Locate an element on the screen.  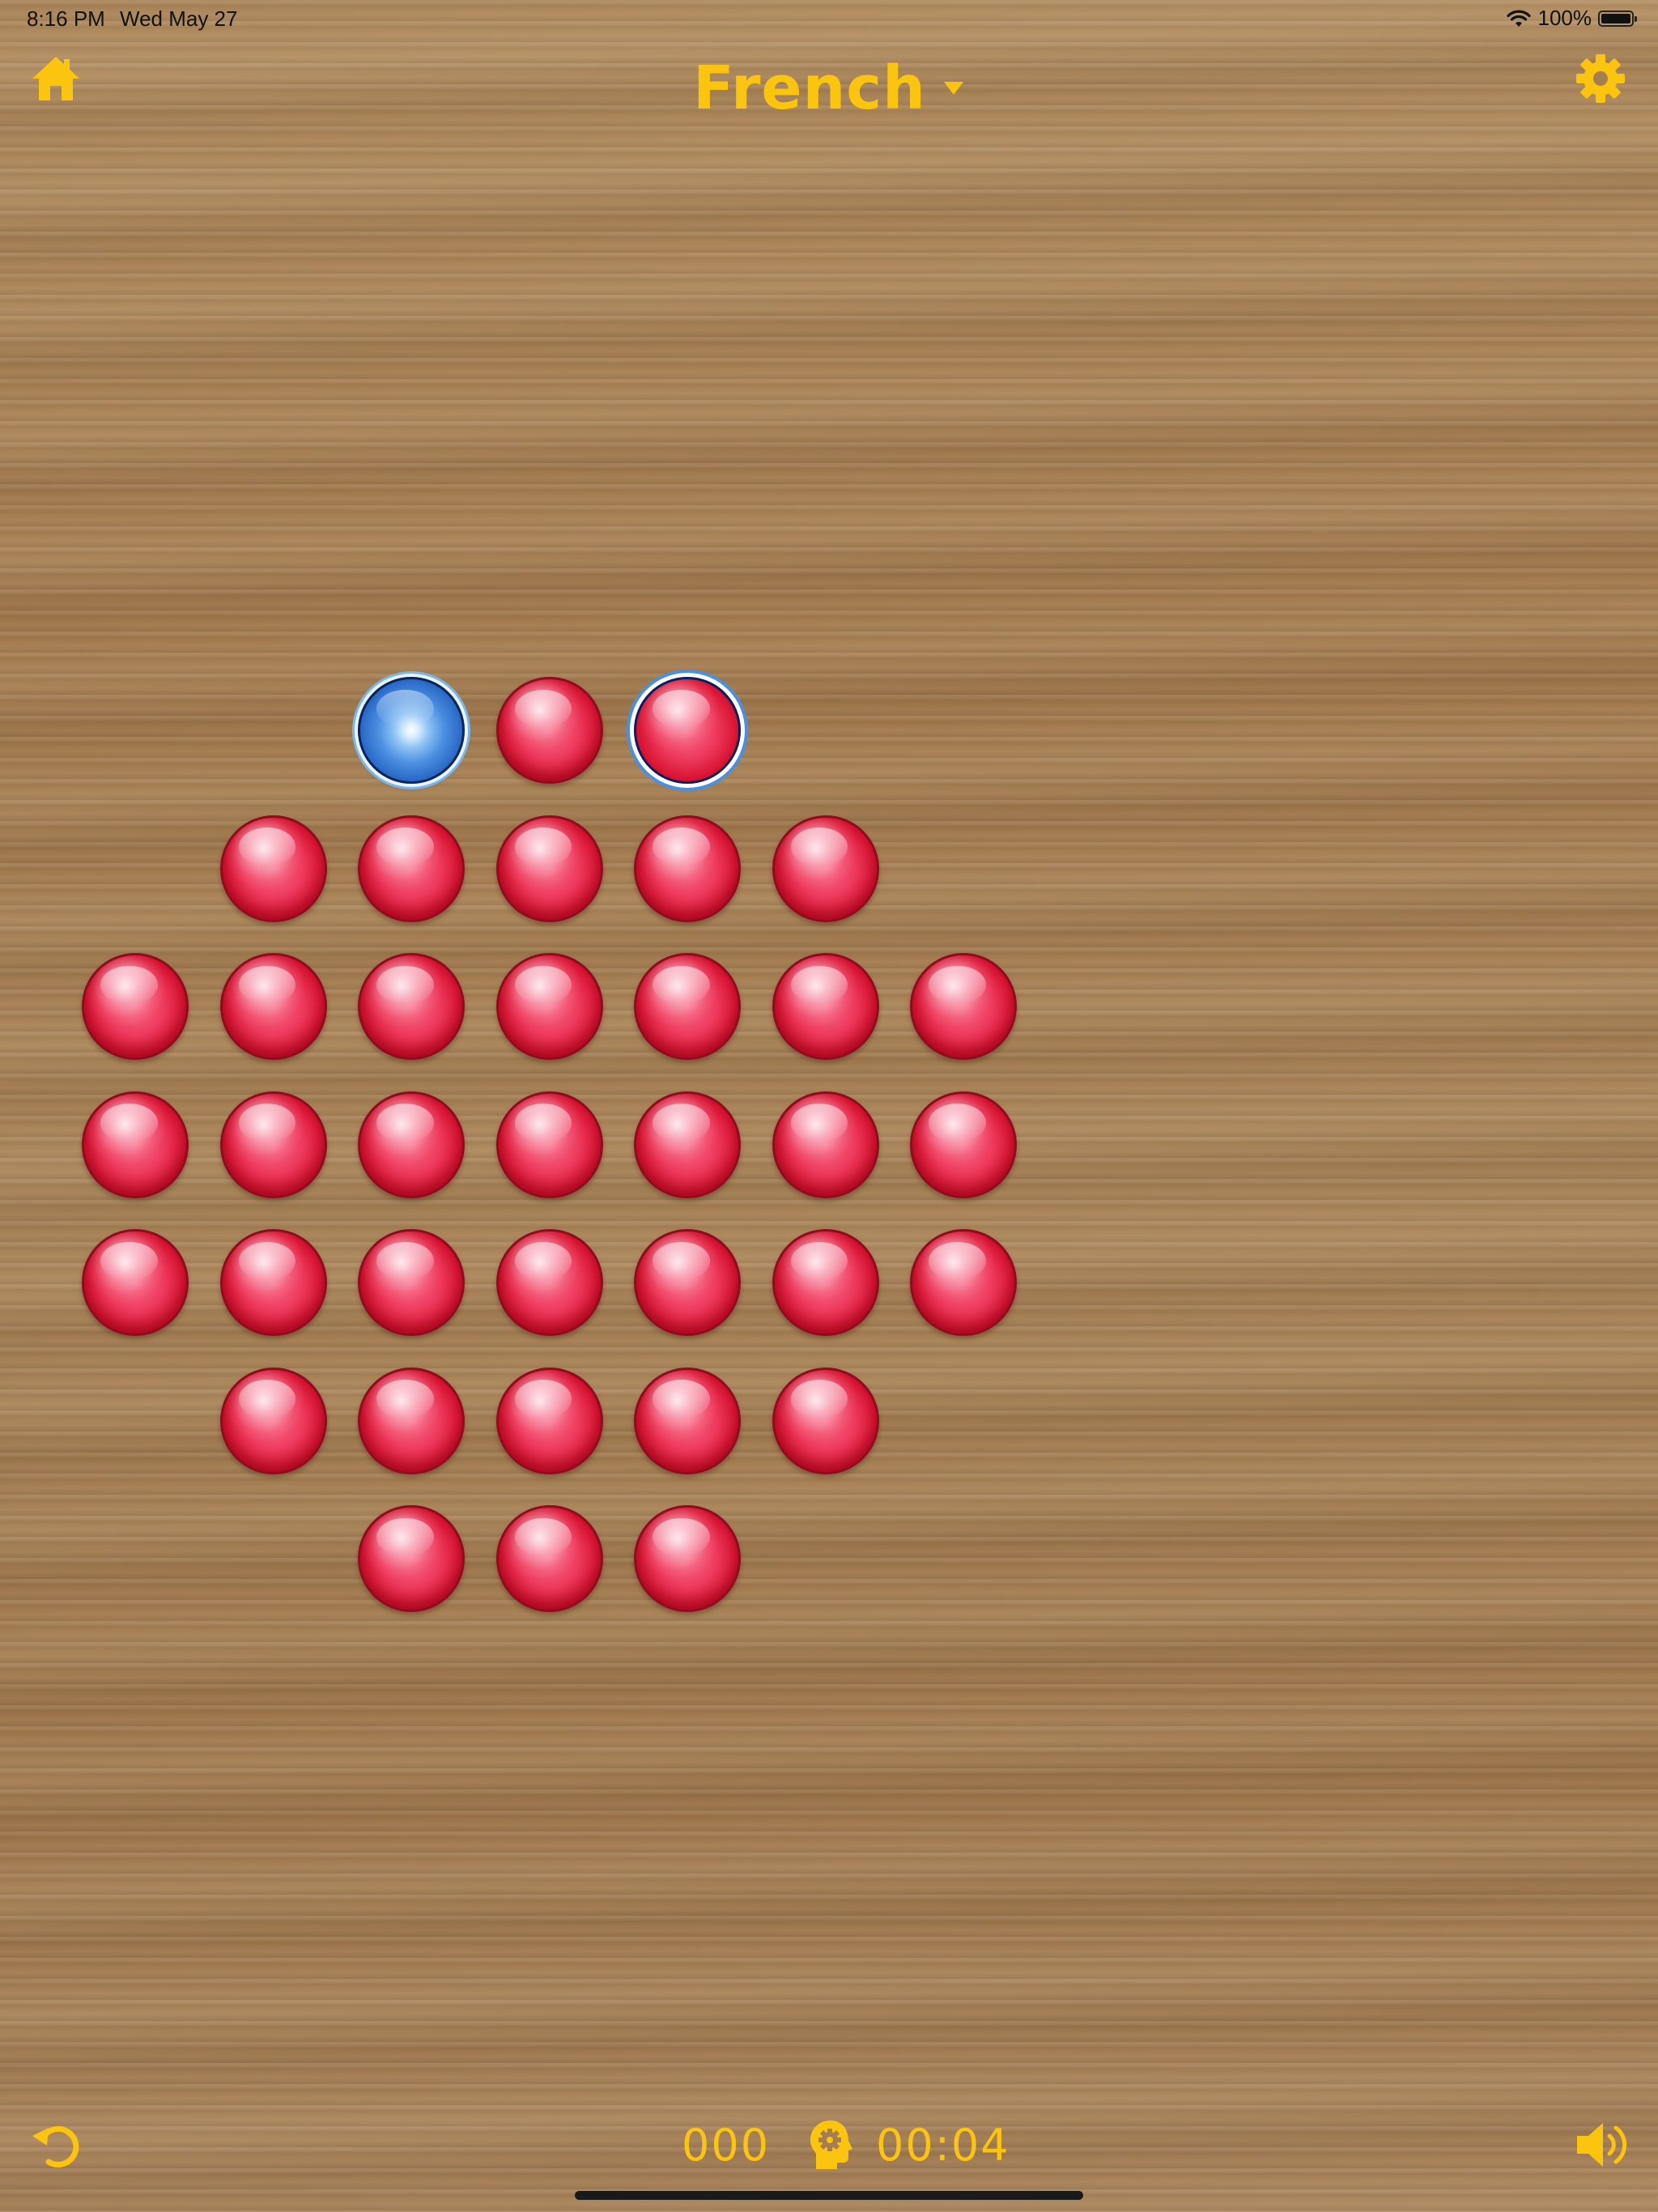
title-wrap: French is located at coordinates (829, 88).